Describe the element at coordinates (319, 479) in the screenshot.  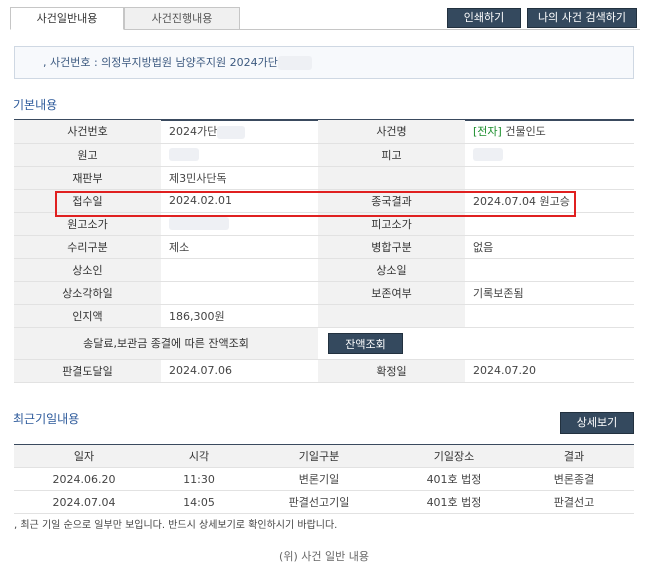
I see `hearing-type: 변론기일` at that location.